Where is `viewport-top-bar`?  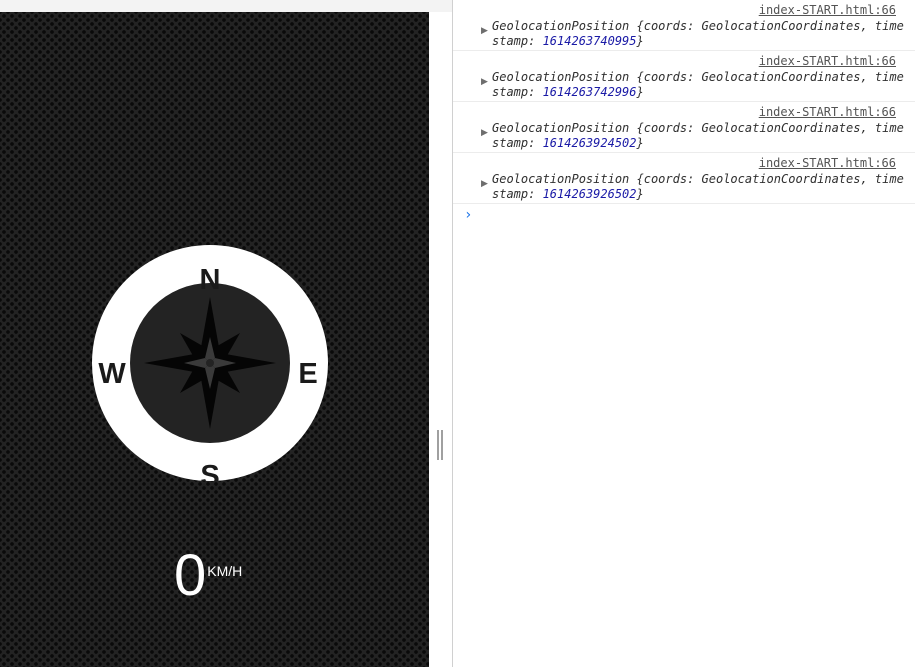 viewport-top-bar is located at coordinates (226, 6).